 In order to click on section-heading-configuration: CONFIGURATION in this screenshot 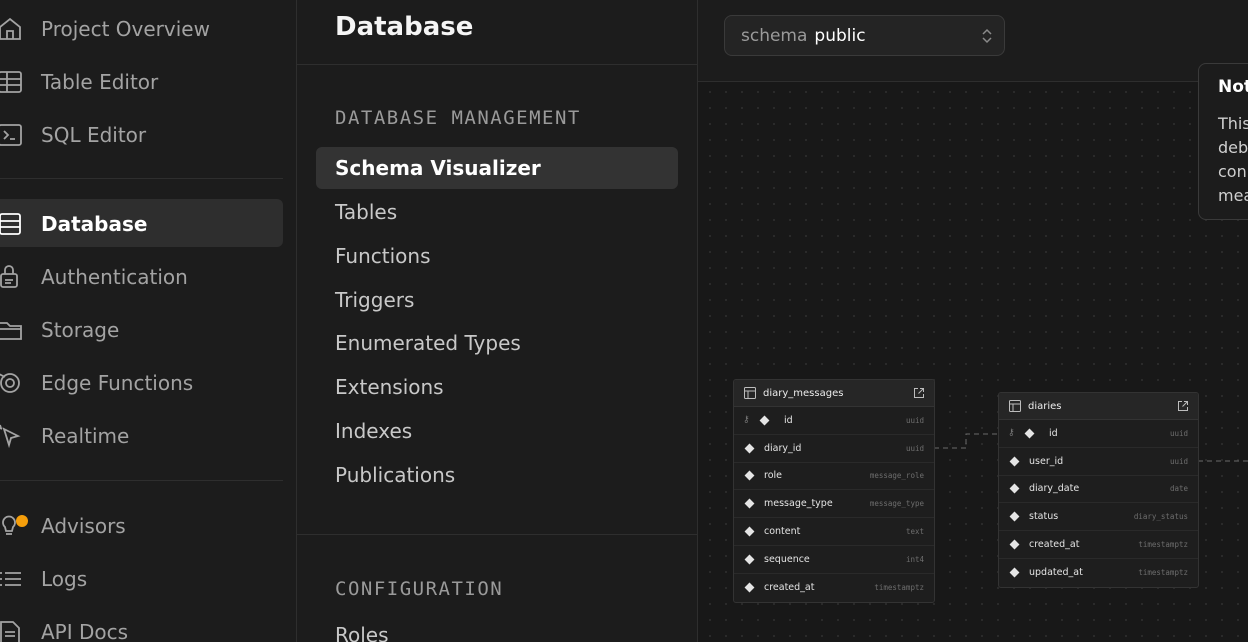, I will do `click(419, 589)`.